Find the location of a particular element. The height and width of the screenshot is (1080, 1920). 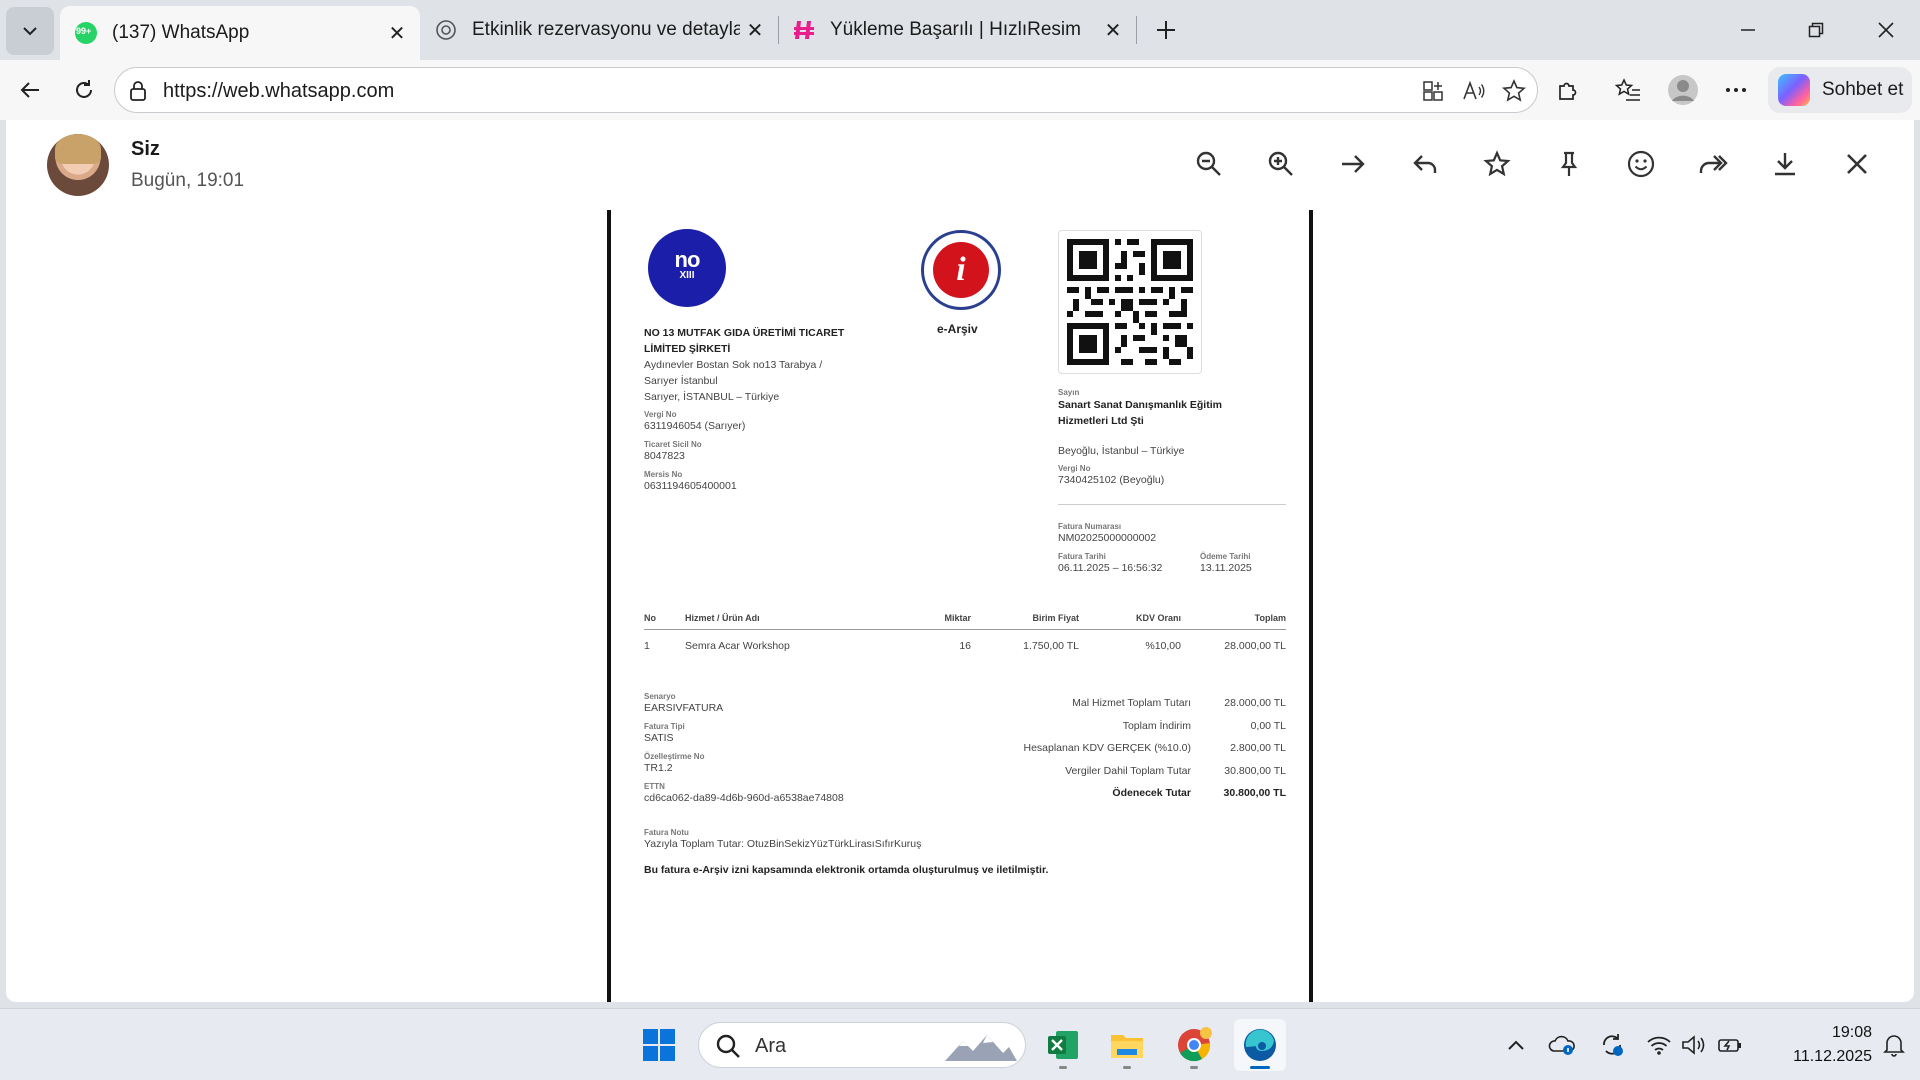

profile-button is located at coordinates (1683, 90).